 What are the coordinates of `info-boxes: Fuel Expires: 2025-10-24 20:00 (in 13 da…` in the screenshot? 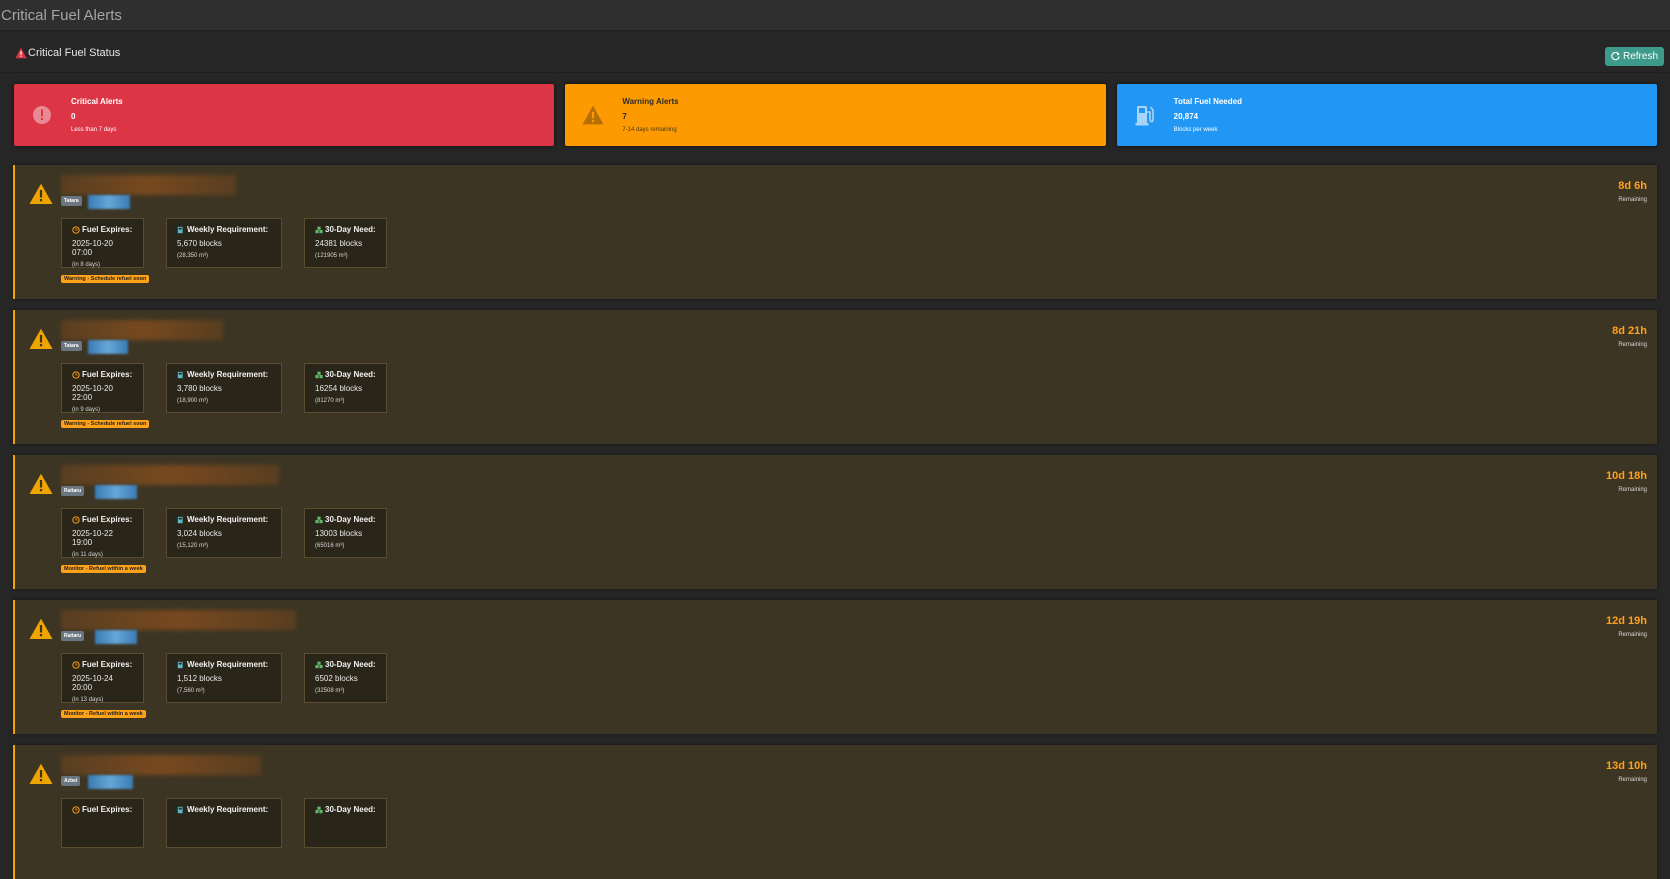 It's located at (224, 678).